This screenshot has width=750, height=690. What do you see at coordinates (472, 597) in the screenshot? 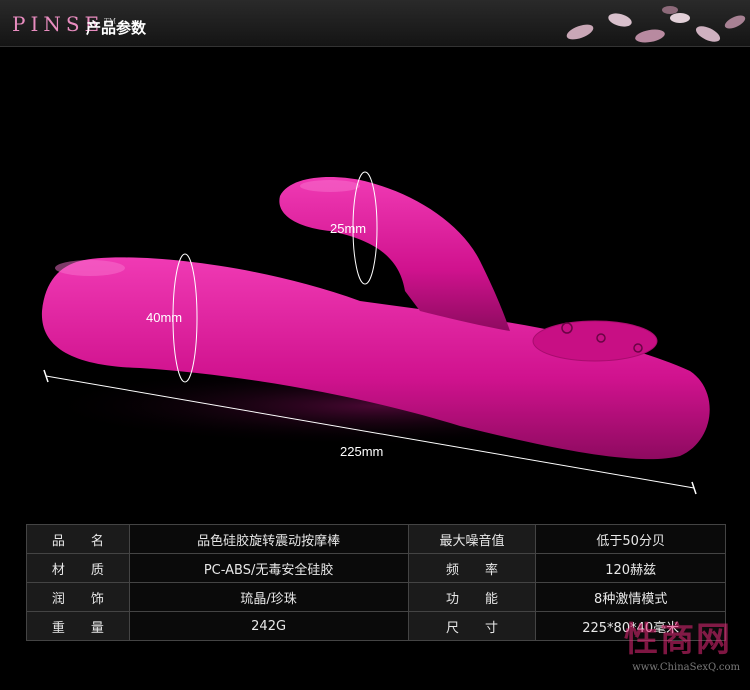
I see `spec-key: 功 能` at bounding box center [472, 597].